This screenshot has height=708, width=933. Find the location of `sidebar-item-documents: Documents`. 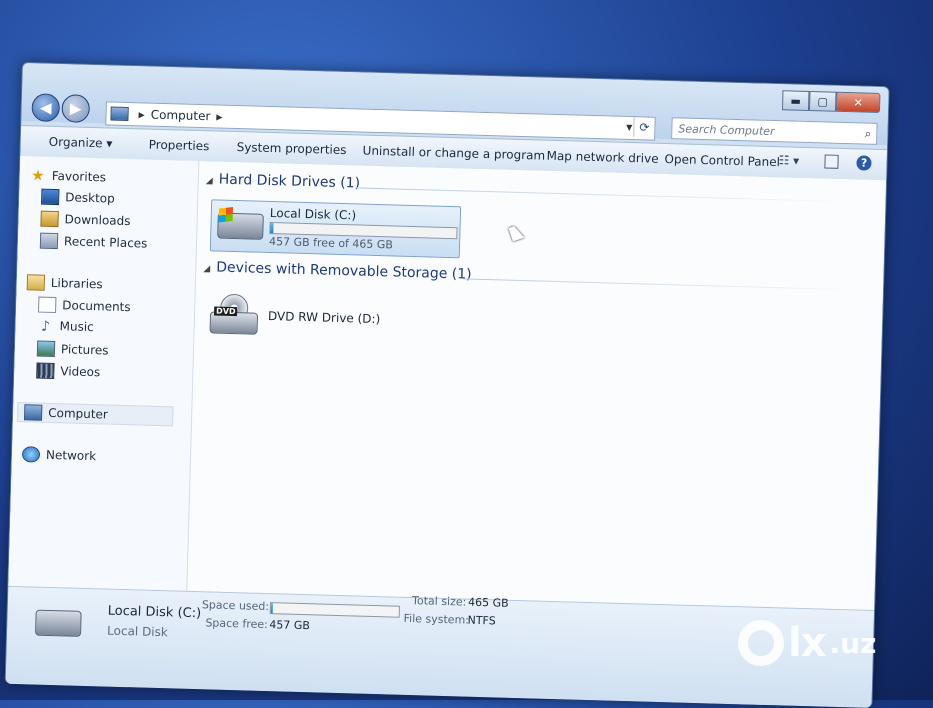

sidebar-item-documents: Documents is located at coordinates (84, 306).